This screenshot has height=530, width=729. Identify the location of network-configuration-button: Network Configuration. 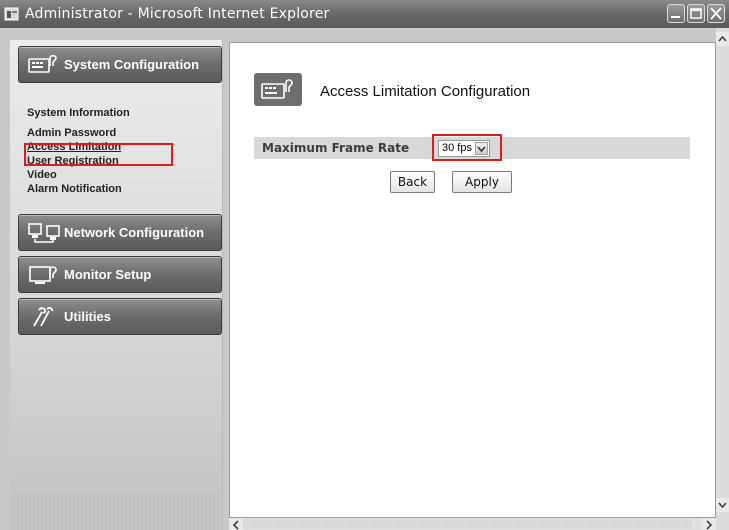
(120, 232).